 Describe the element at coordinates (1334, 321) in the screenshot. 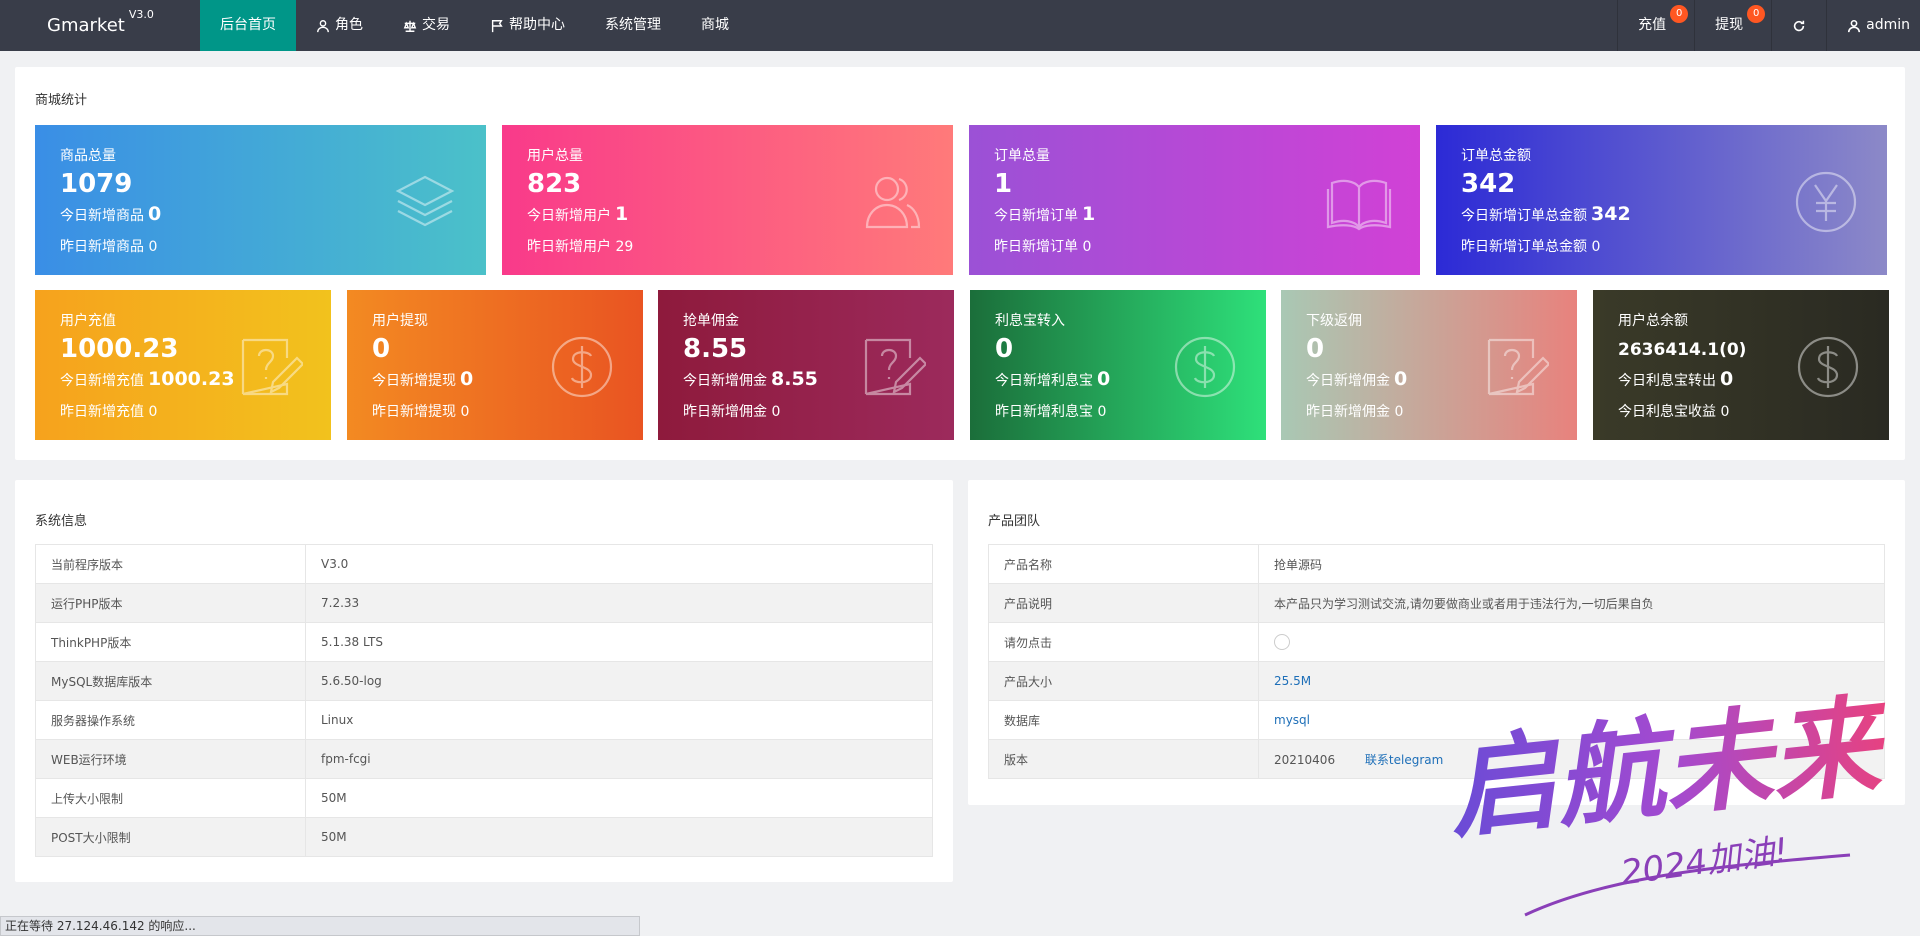

I see `stat-title: 下级返佣` at that location.